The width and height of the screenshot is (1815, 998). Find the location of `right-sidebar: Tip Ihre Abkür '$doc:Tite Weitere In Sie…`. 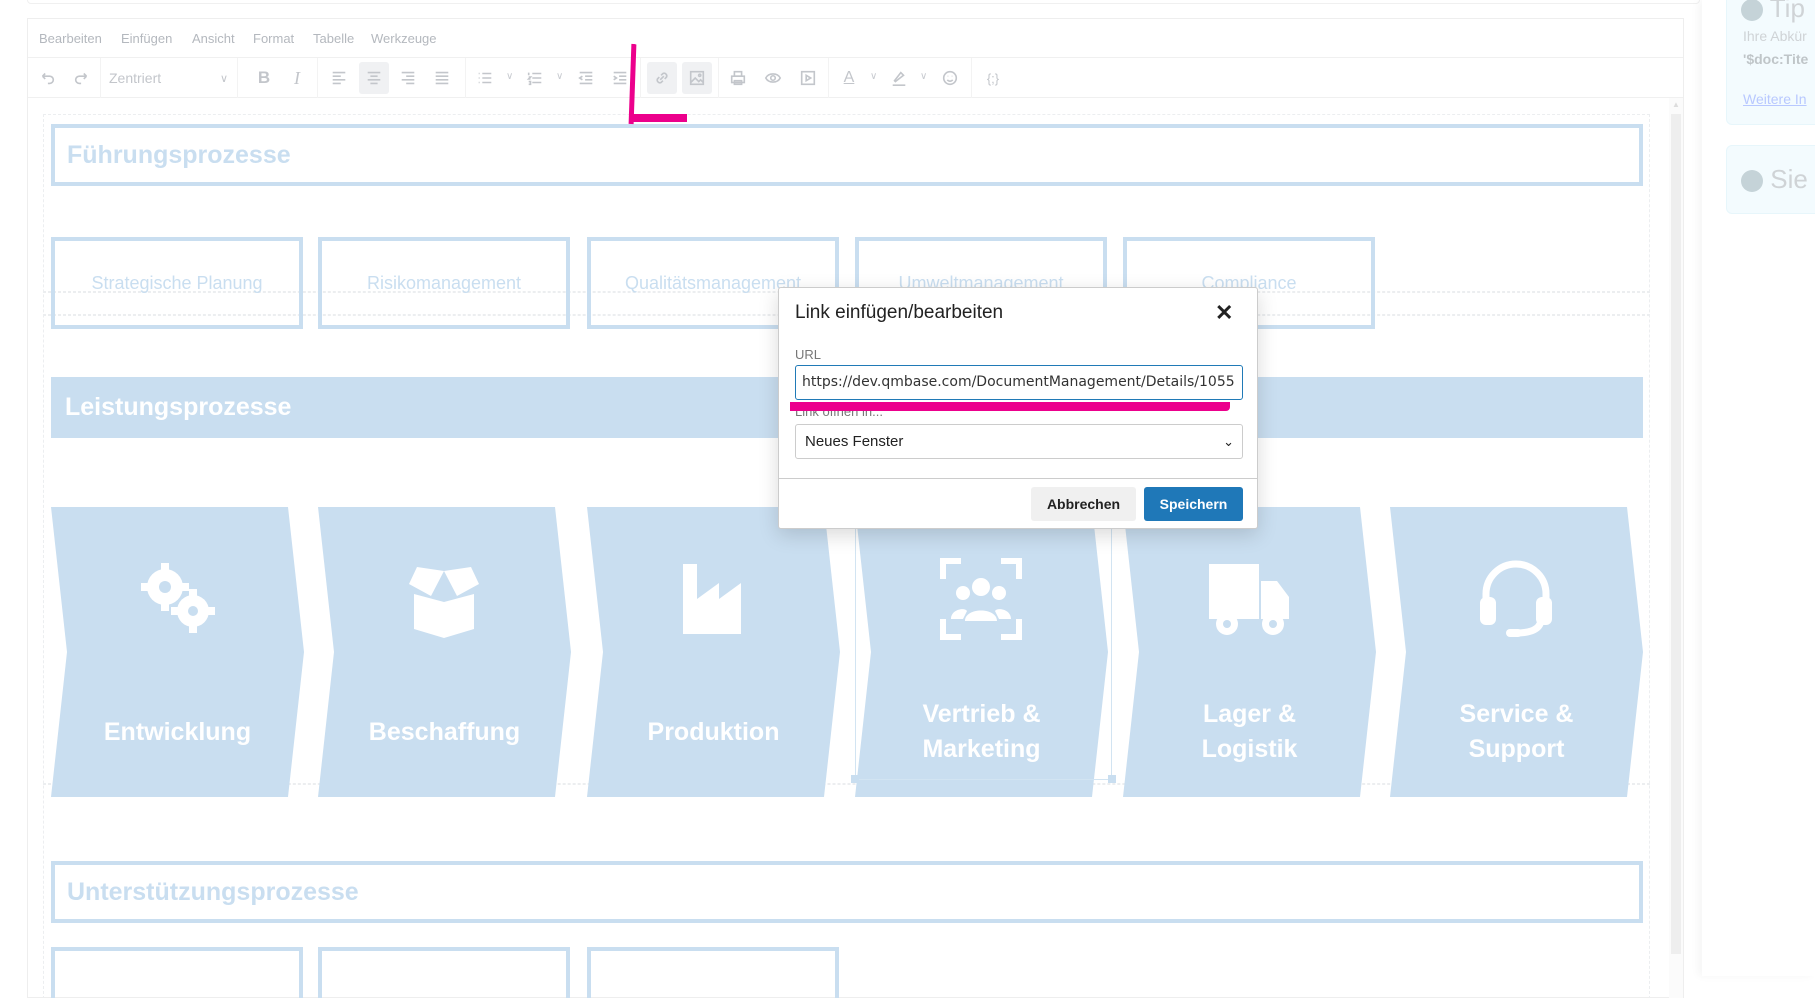

right-sidebar: Tip Ihre Abkür '$doc:Tite Weitere In Sie… is located at coordinates (1758, 488).